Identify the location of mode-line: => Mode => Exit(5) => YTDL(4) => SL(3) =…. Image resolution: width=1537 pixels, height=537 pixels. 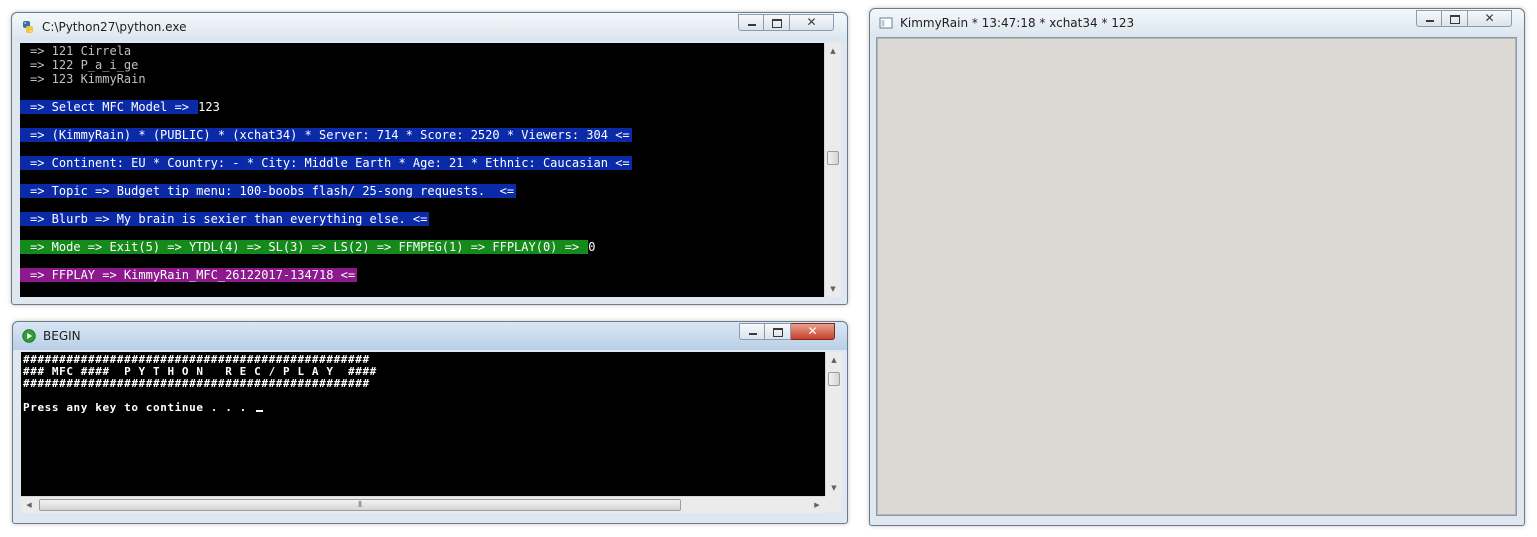
(308, 247).